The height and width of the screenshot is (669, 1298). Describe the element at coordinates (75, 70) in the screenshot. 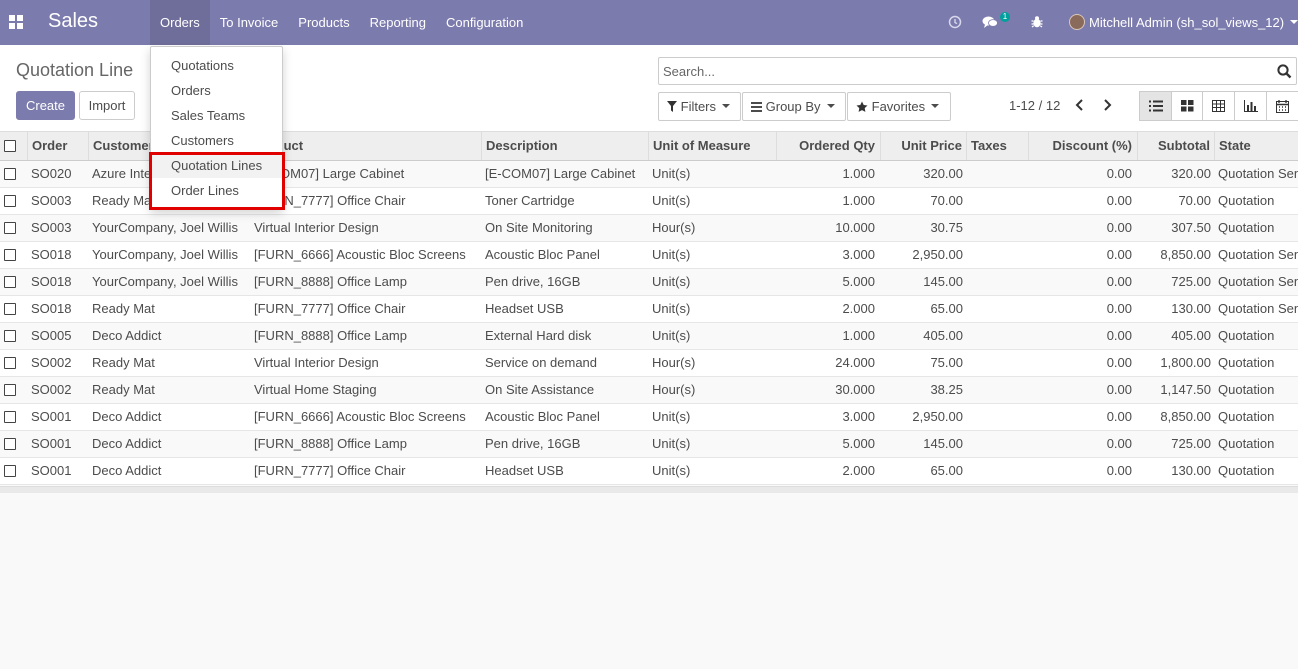

I see `breadcrumb: Quotation Line` at that location.